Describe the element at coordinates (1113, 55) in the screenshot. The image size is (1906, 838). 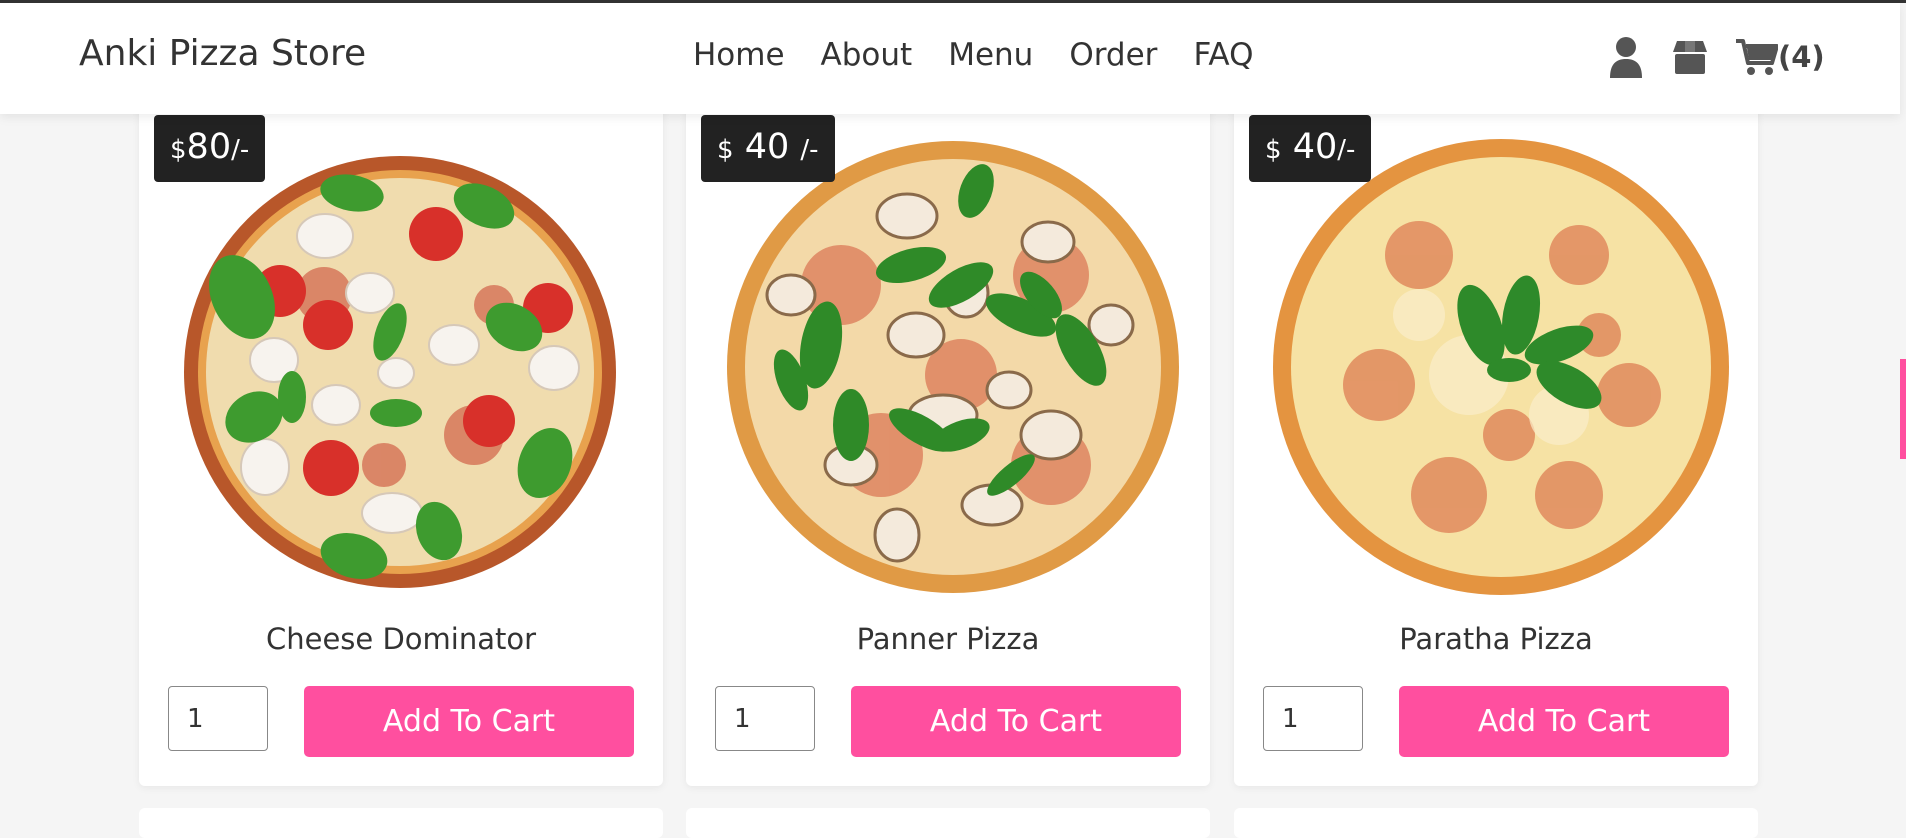
I see `nav-order: Order` at that location.